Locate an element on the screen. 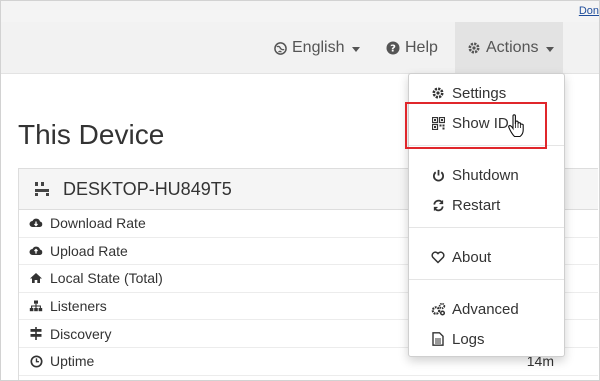 Image resolution: width=600 pixels, height=381 pixels. menu-item-restart: Restart is located at coordinates (486, 205).